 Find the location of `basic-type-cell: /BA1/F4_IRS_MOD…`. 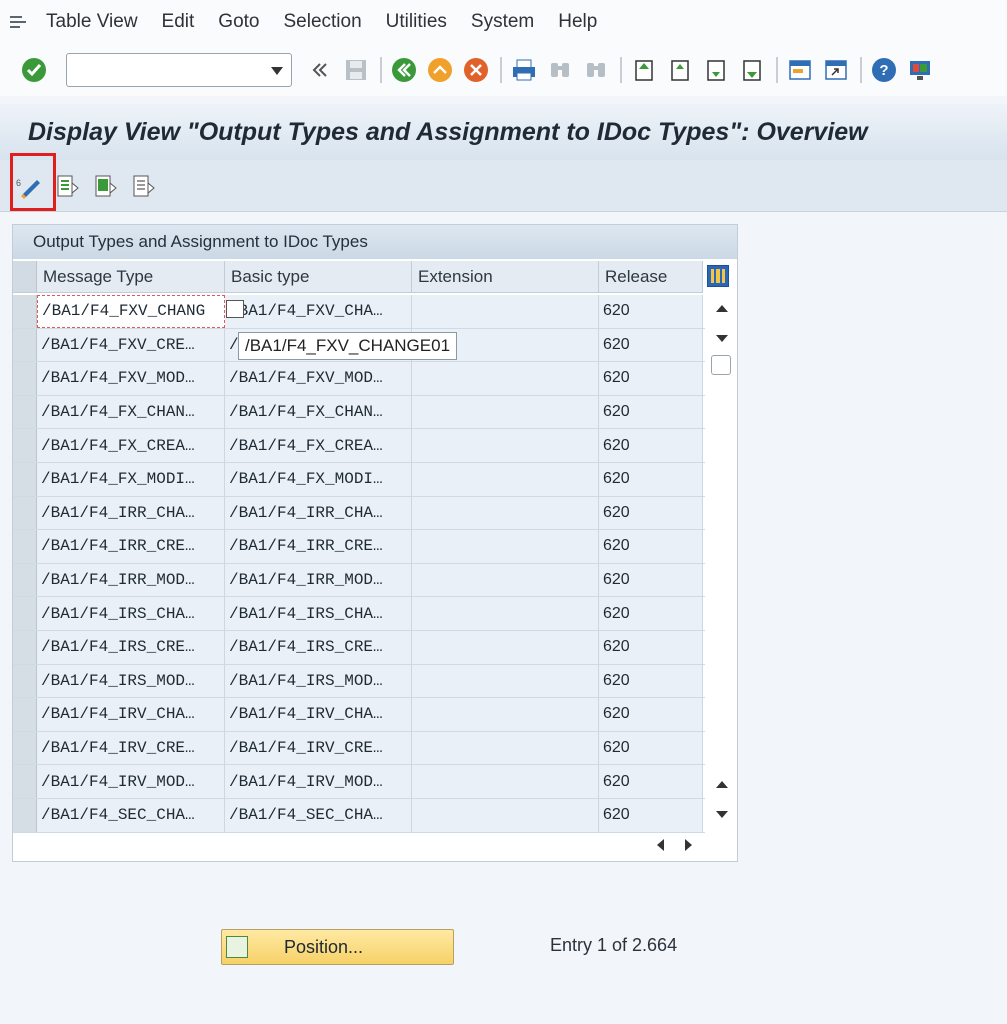

basic-type-cell: /BA1/F4_IRS_MOD… is located at coordinates (318, 681).